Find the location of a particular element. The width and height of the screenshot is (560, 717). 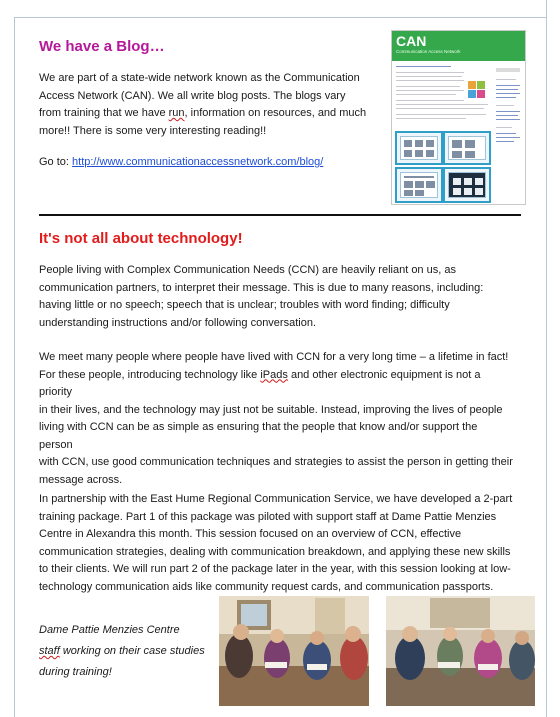

can-logo-subtitle: Communication Access Network is located at coordinates (428, 51).